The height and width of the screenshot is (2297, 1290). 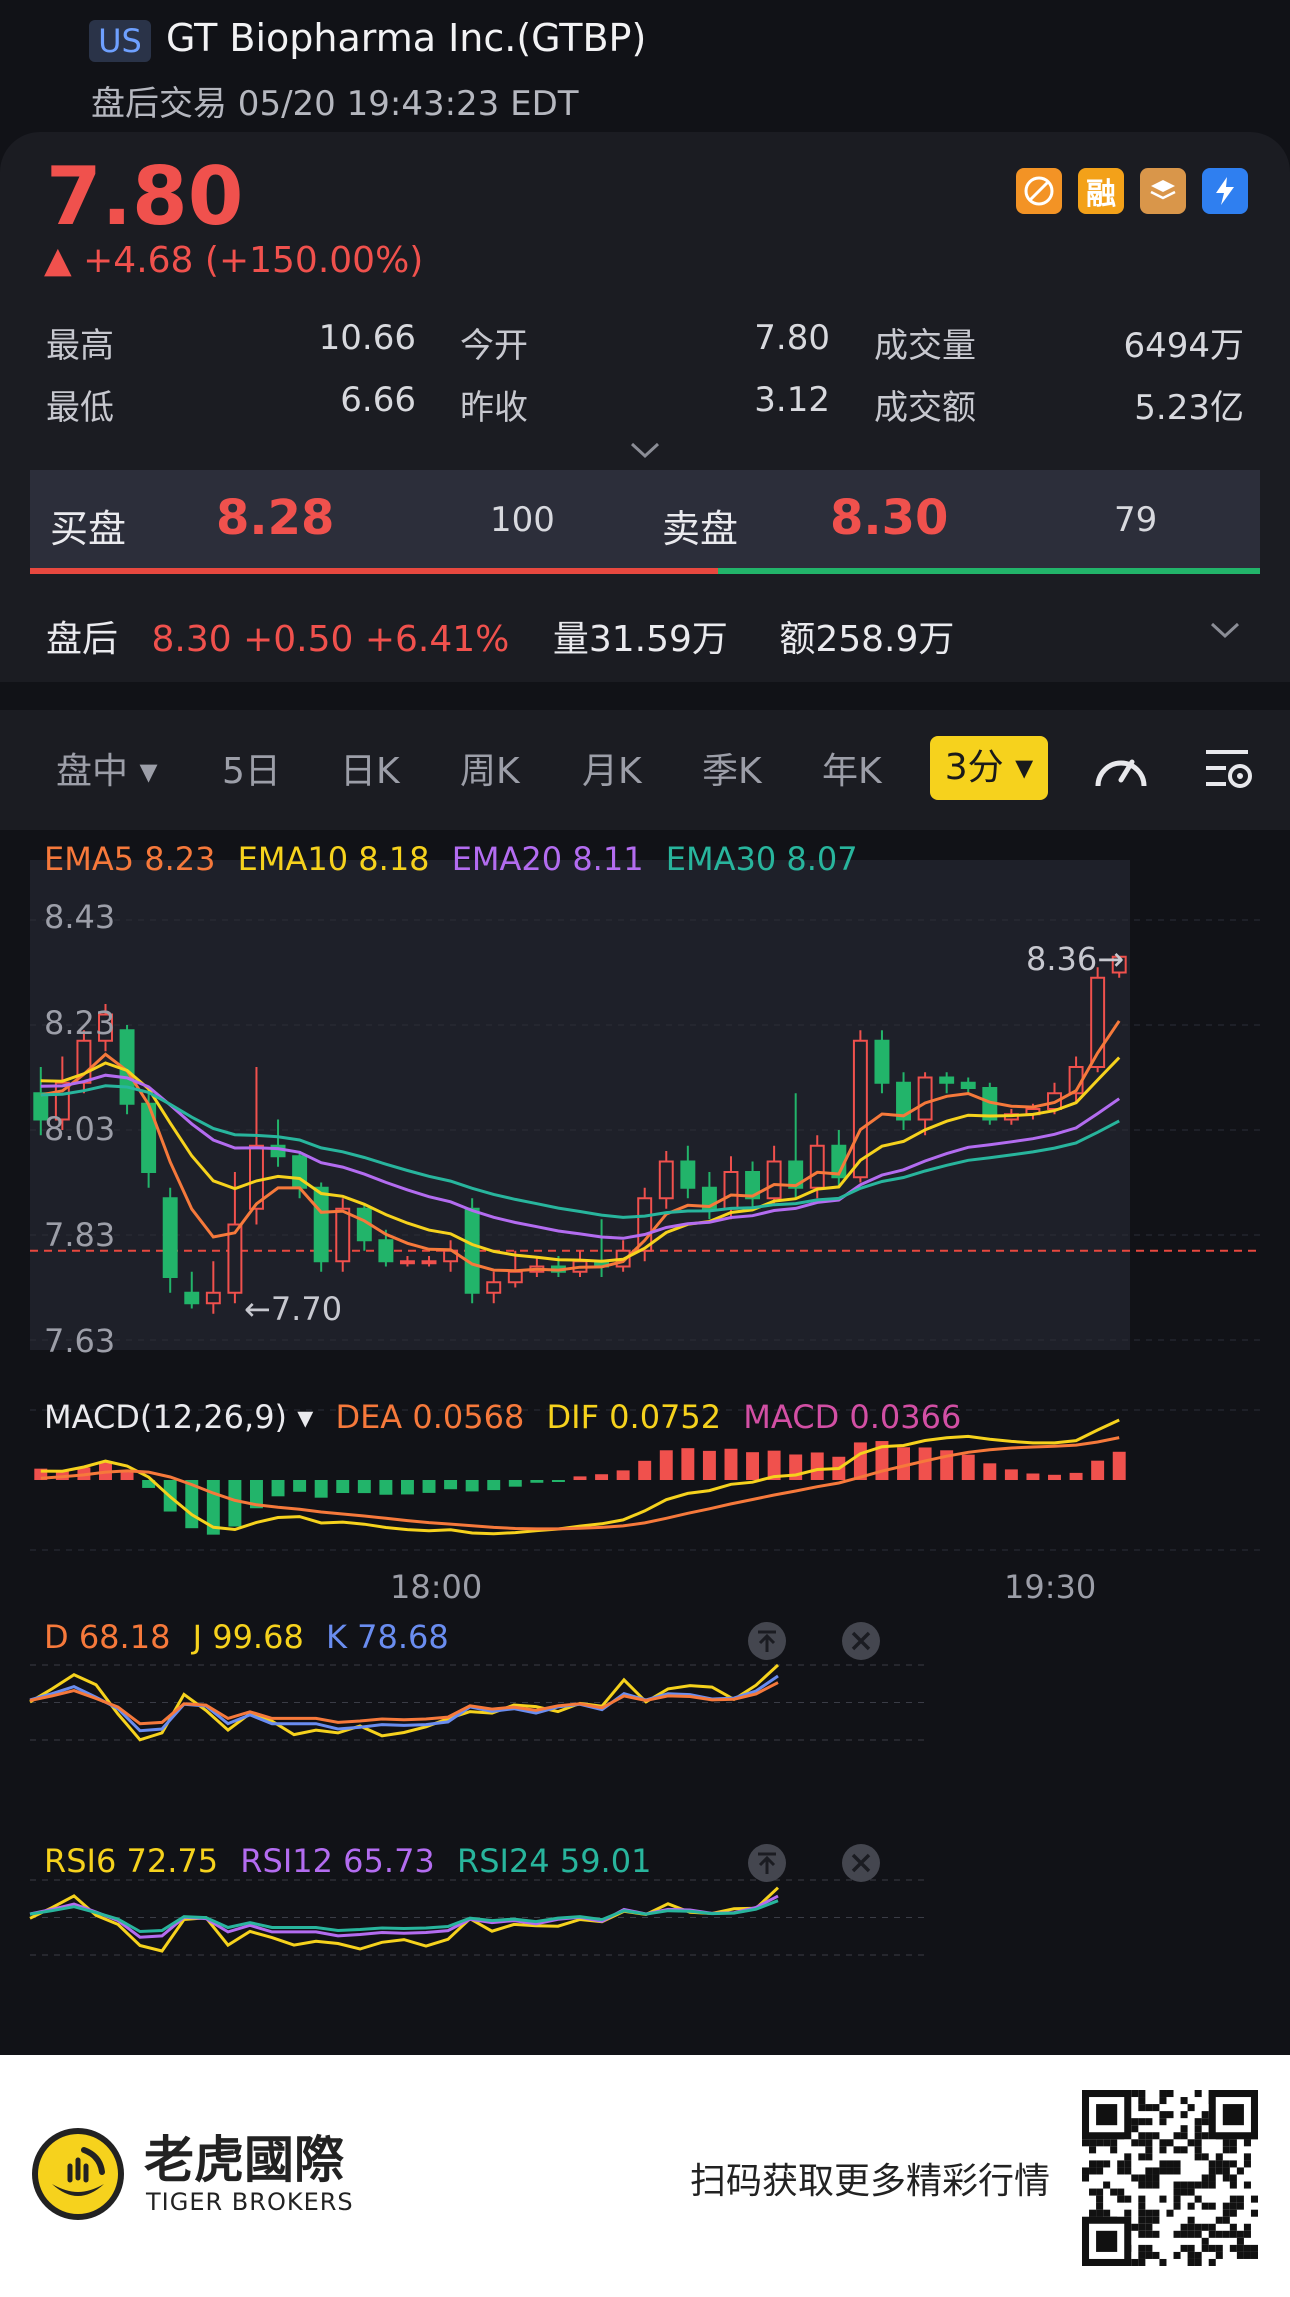 What do you see at coordinates (80, 1129) in the screenshot?
I see `y-tick-2: 8.03` at bounding box center [80, 1129].